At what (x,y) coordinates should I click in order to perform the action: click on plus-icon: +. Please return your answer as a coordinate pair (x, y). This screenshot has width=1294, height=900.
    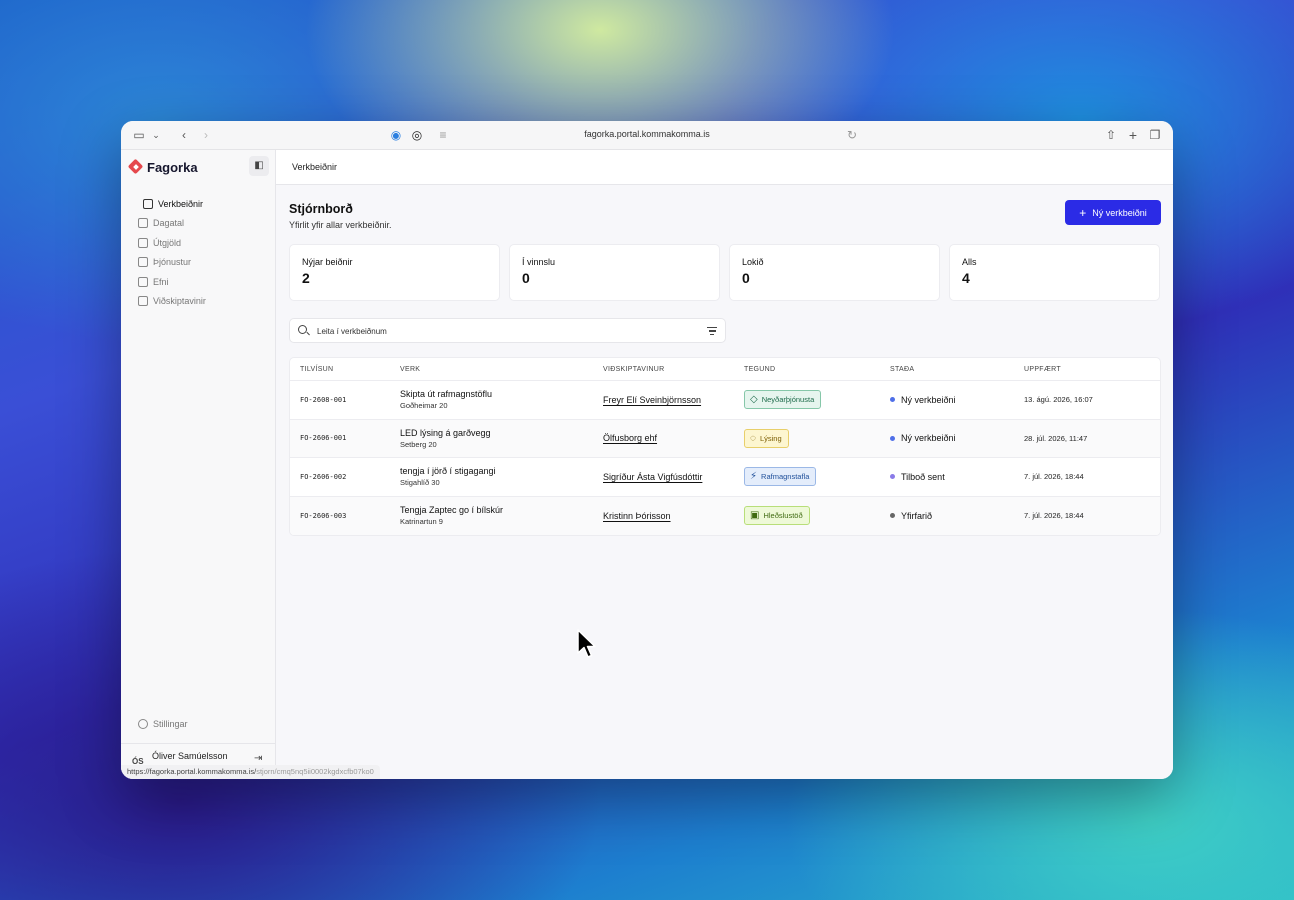
    Looking at the image, I should click on (1083, 212).